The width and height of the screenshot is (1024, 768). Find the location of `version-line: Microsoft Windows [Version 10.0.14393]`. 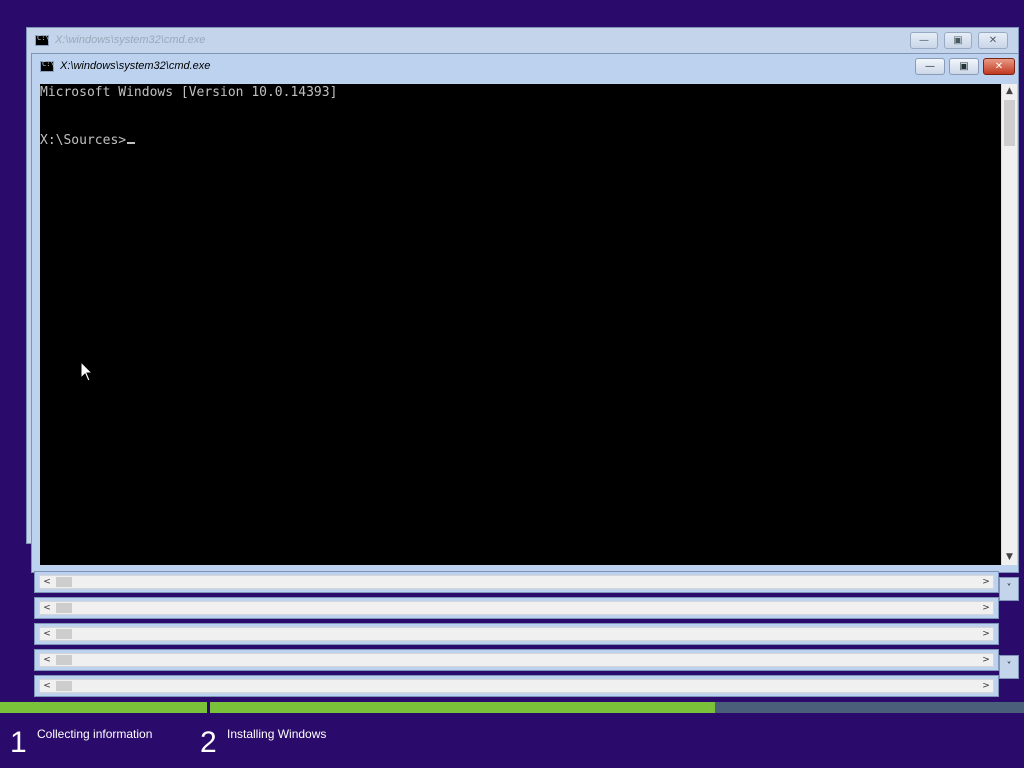

version-line: Microsoft Windows [Version 10.0.14393] is located at coordinates (189, 92).